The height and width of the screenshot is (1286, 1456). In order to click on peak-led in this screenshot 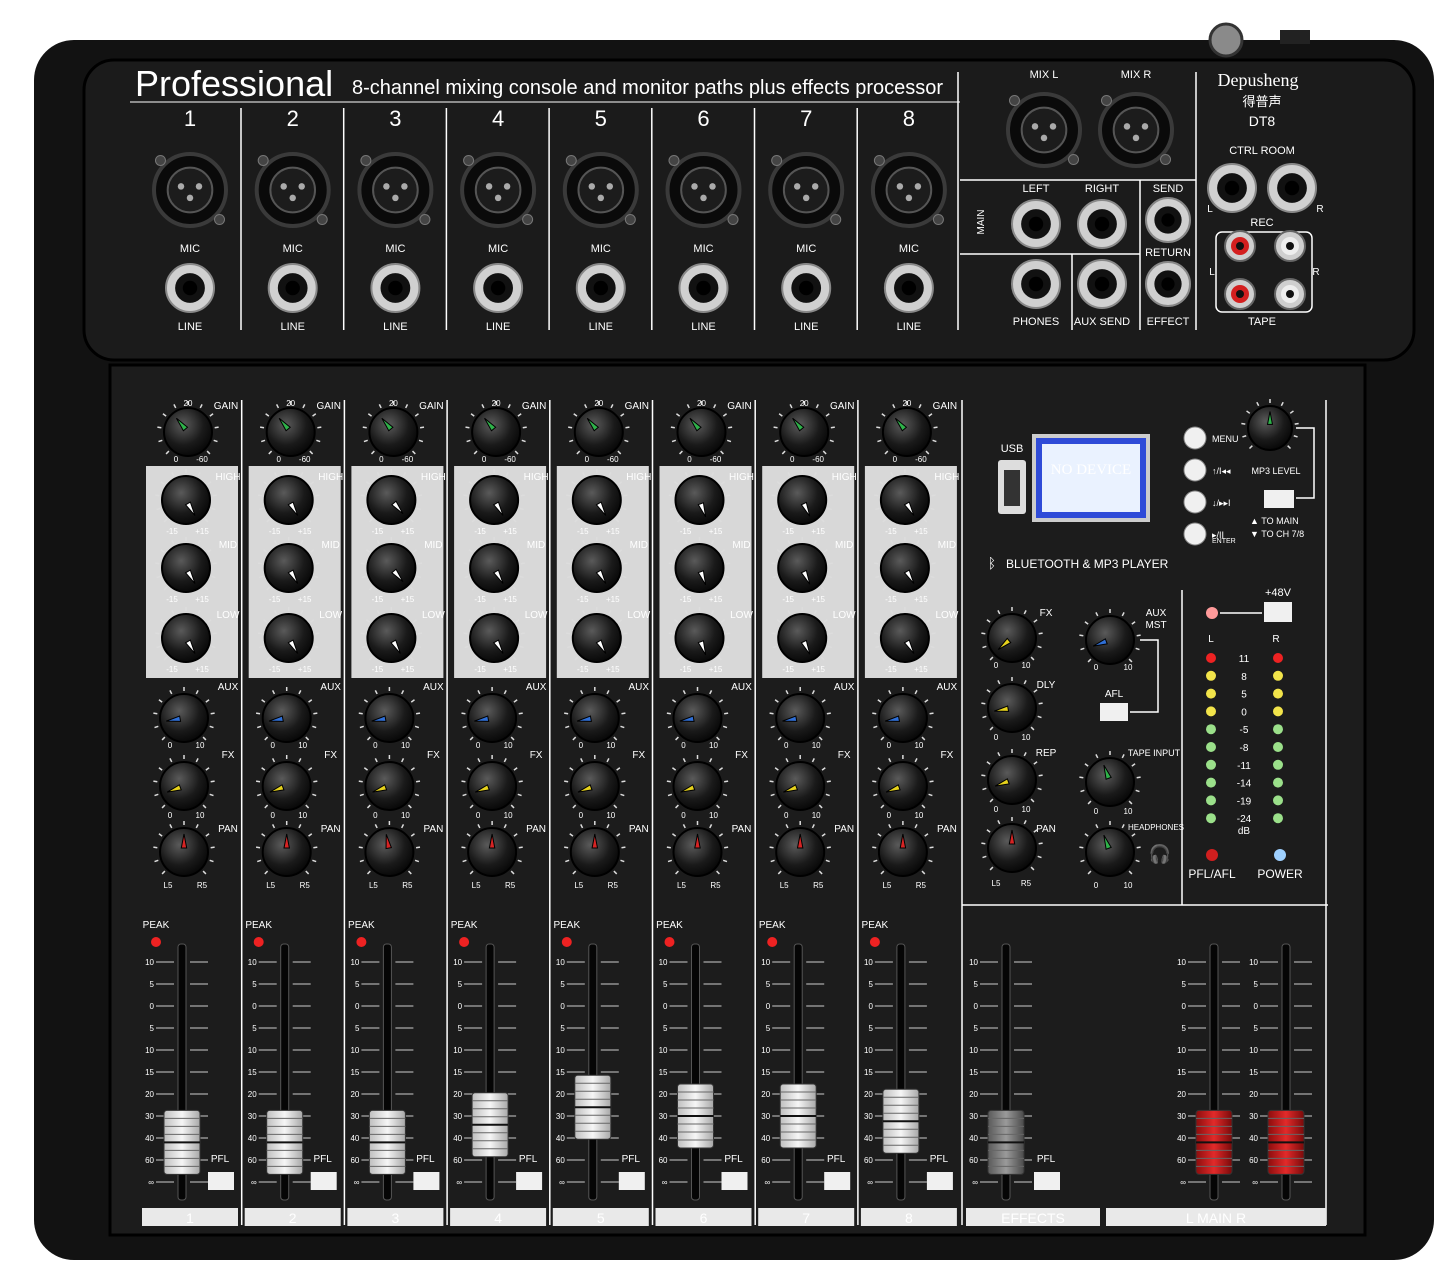, I will do `click(361, 942)`.